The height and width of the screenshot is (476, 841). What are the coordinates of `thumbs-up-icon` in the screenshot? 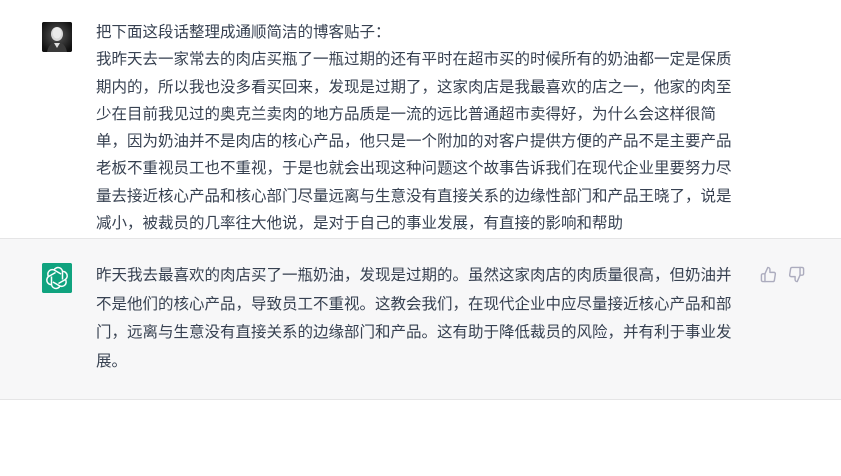 It's located at (768, 274).